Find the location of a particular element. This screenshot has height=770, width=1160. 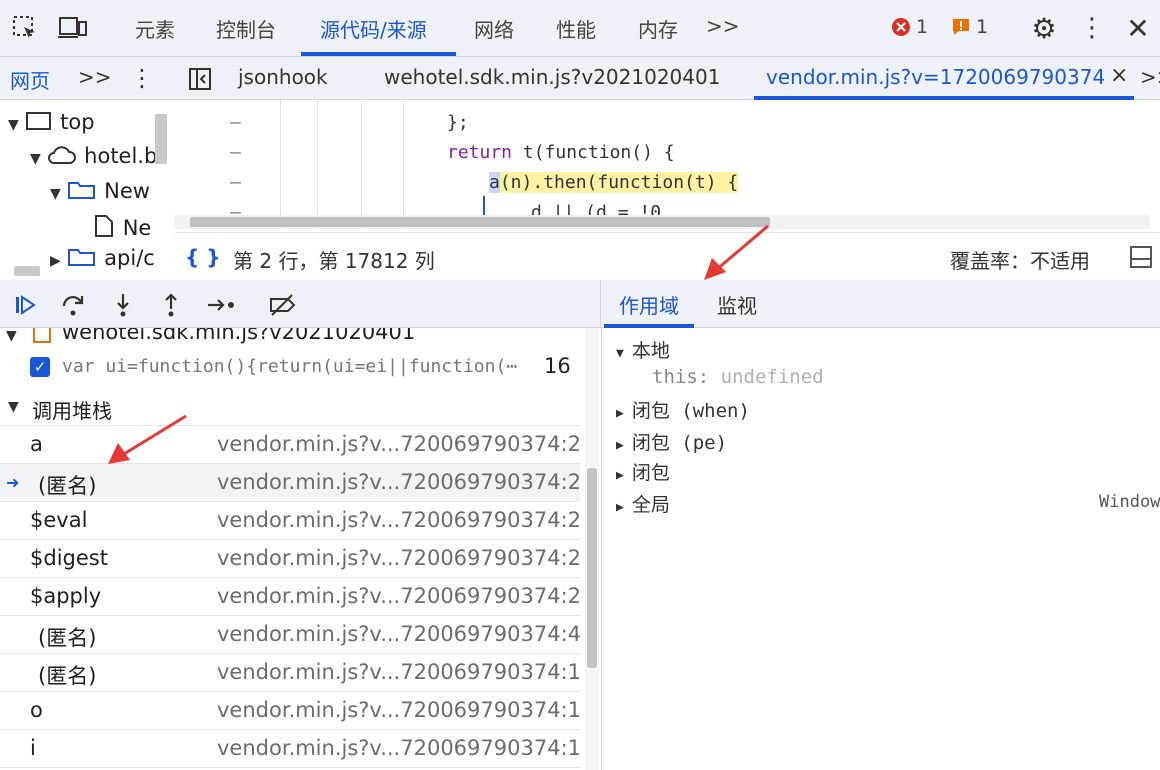

toggle-navigator-icon is located at coordinates (200, 79).